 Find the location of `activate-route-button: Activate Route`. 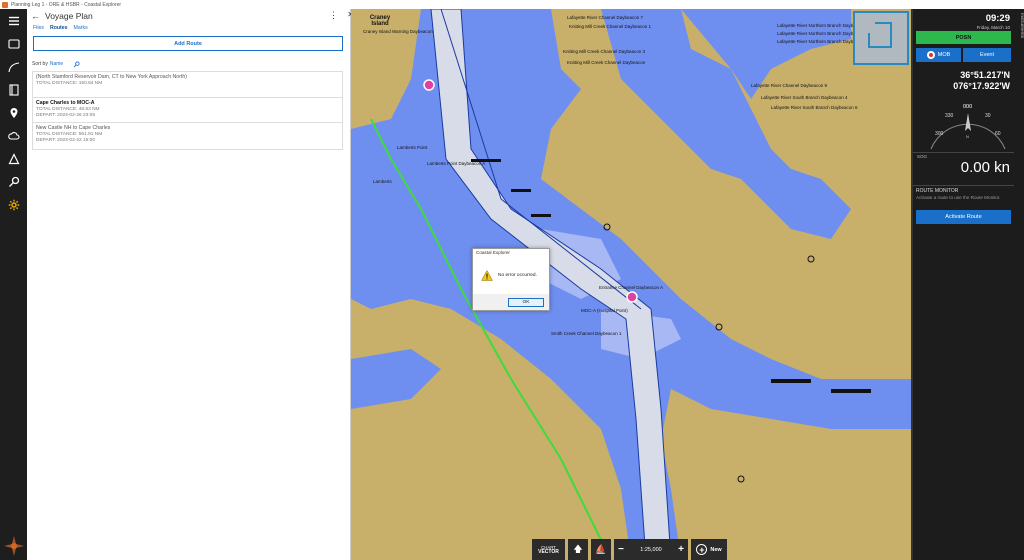

activate-route-button: Activate Route is located at coordinates (963, 217).